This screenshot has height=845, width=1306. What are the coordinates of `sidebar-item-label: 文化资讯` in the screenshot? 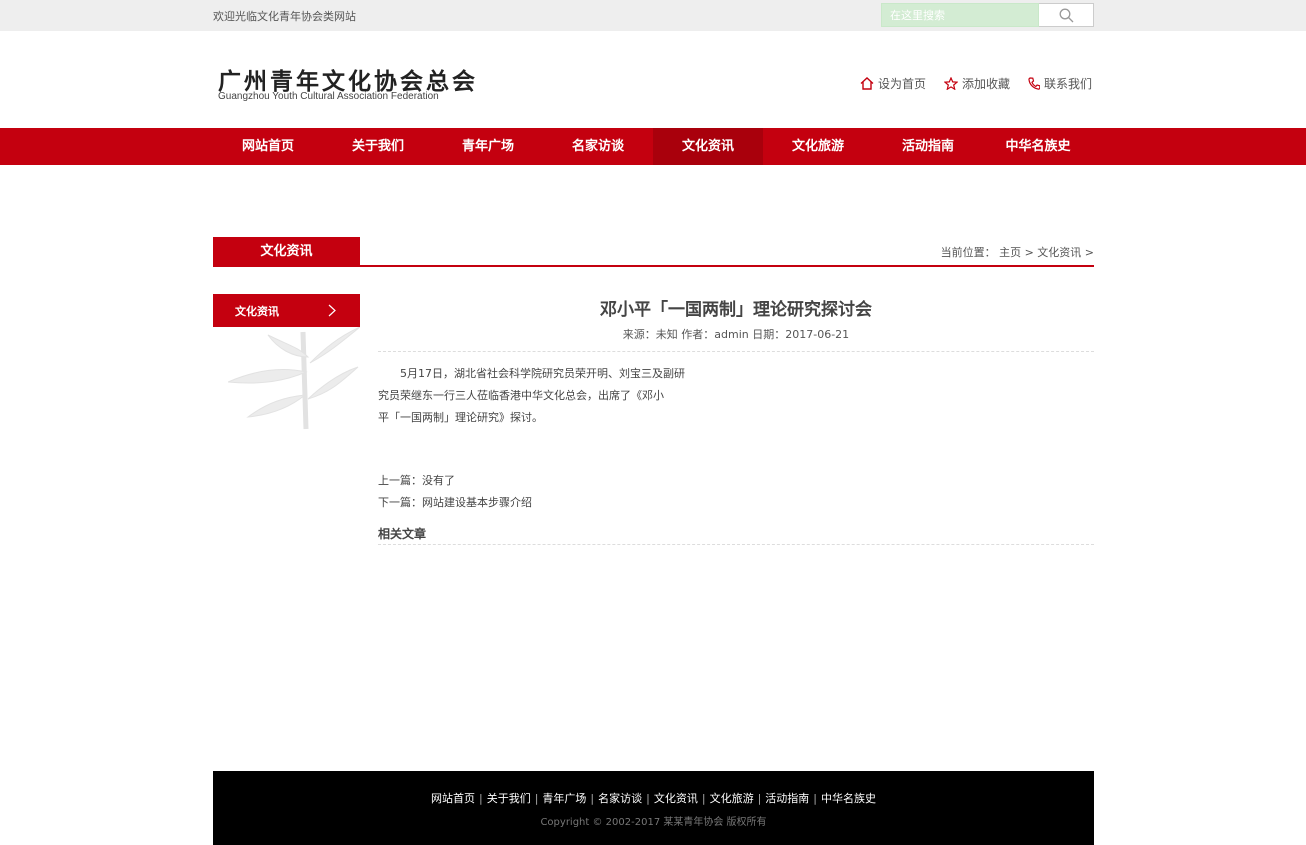 It's located at (257, 311).